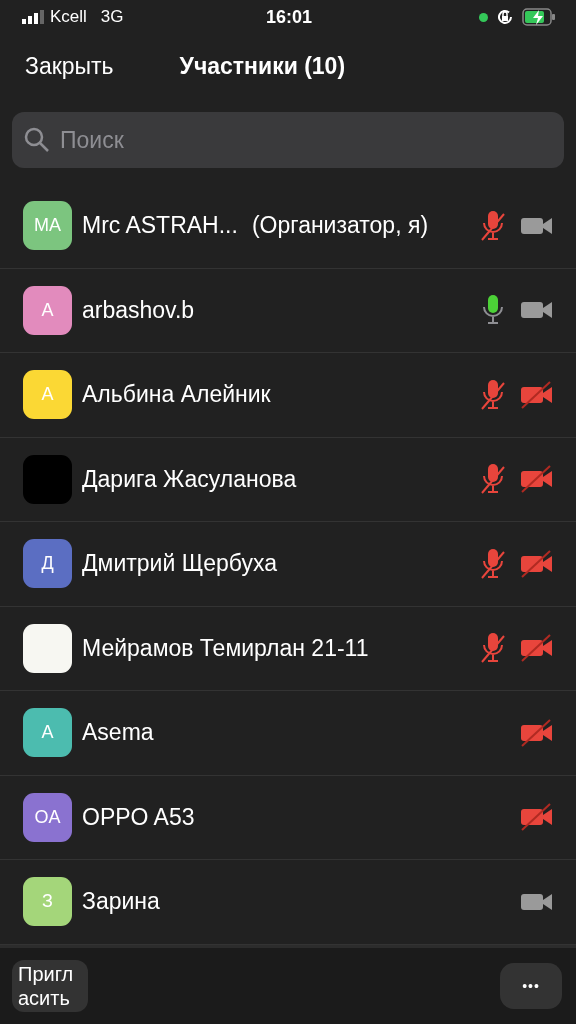 The image size is (576, 1024). Describe the element at coordinates (288, 564) in the screenshot. I see `participant-row: Д Дмитрий Щербуха` at that location.